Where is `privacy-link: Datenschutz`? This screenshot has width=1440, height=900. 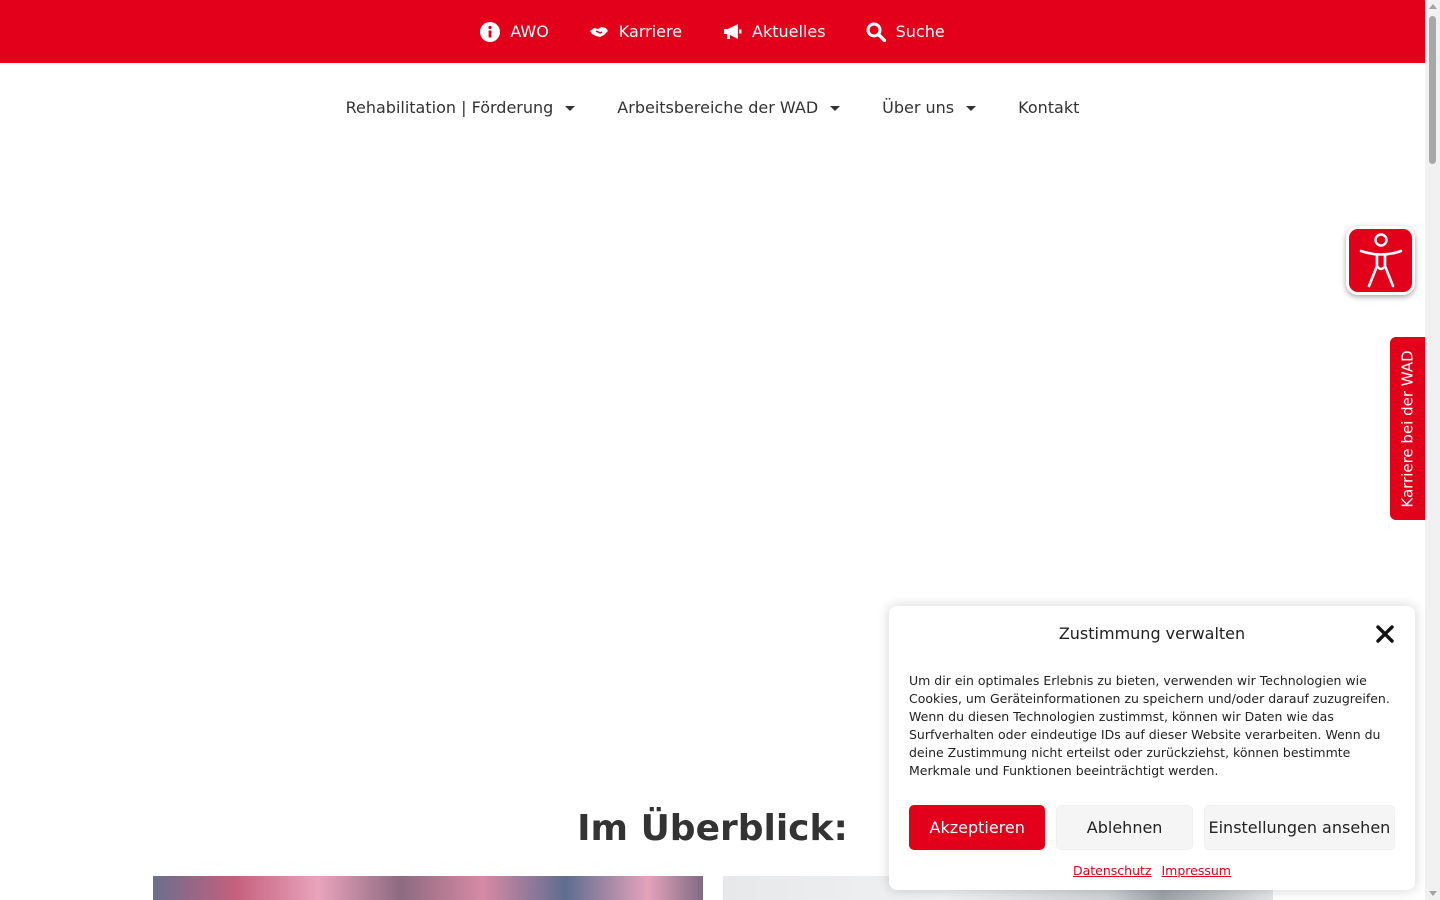
privacy-link: Datenschutz is located at coordinates (1112, 870).